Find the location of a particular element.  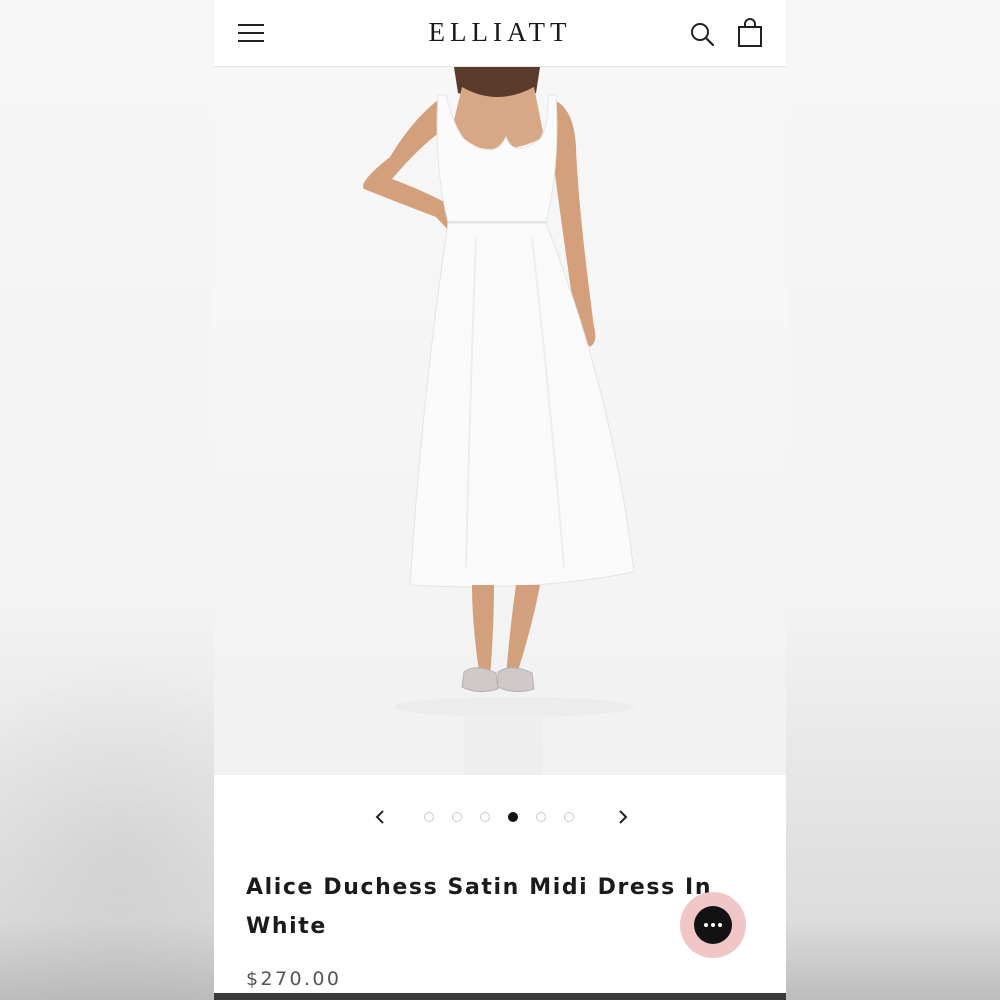

product-title: Alice Duchess Satin Midi Dress In White is located at coordinates (479, 907).